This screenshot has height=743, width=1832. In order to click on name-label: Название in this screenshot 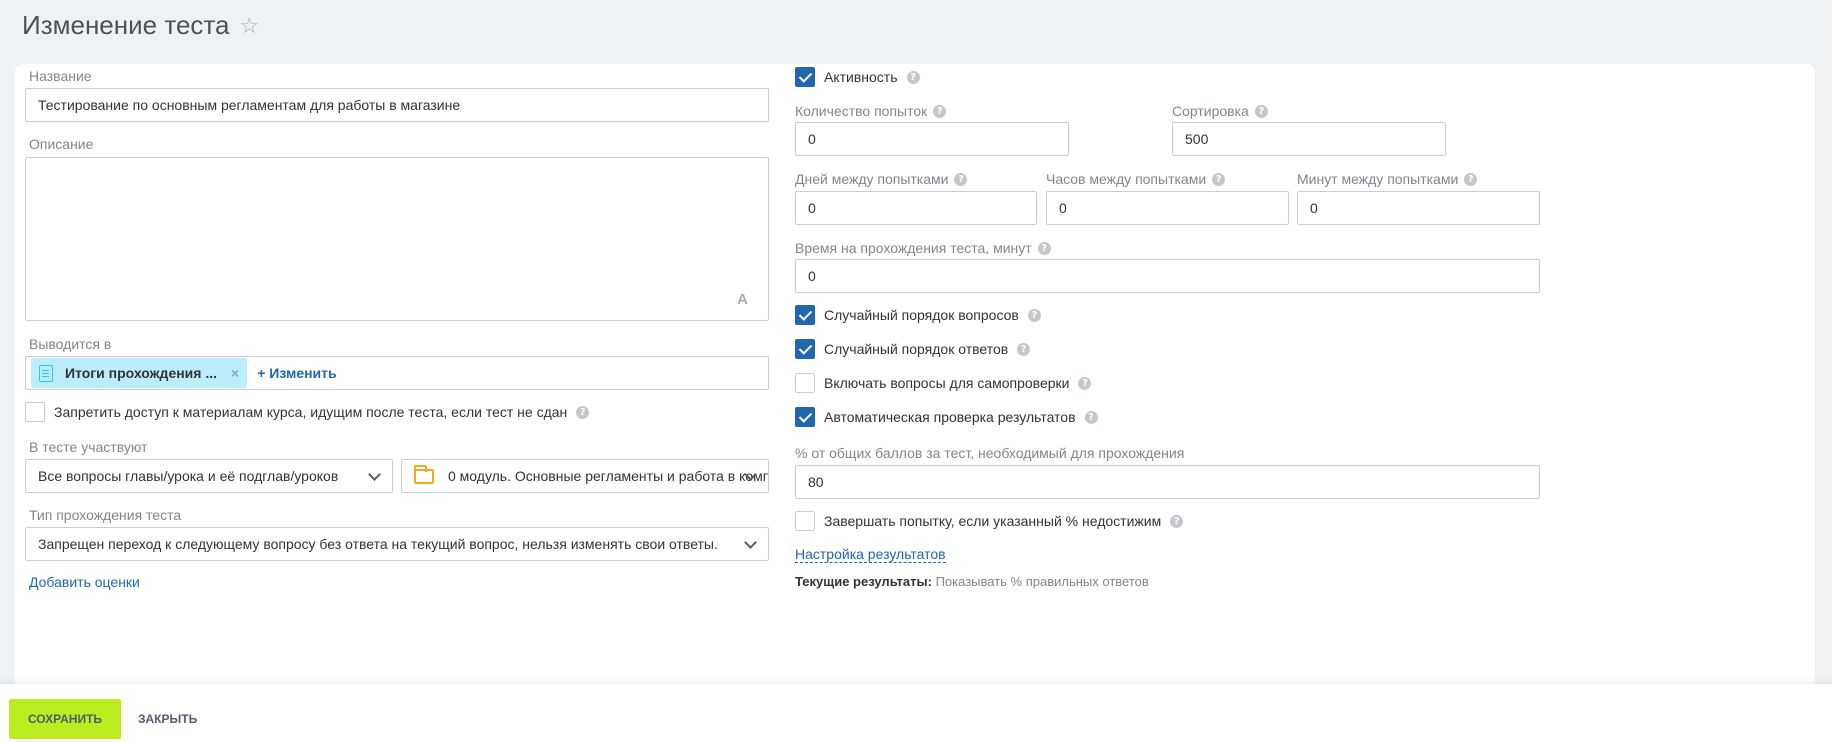, I will do `click(60, 76)`.